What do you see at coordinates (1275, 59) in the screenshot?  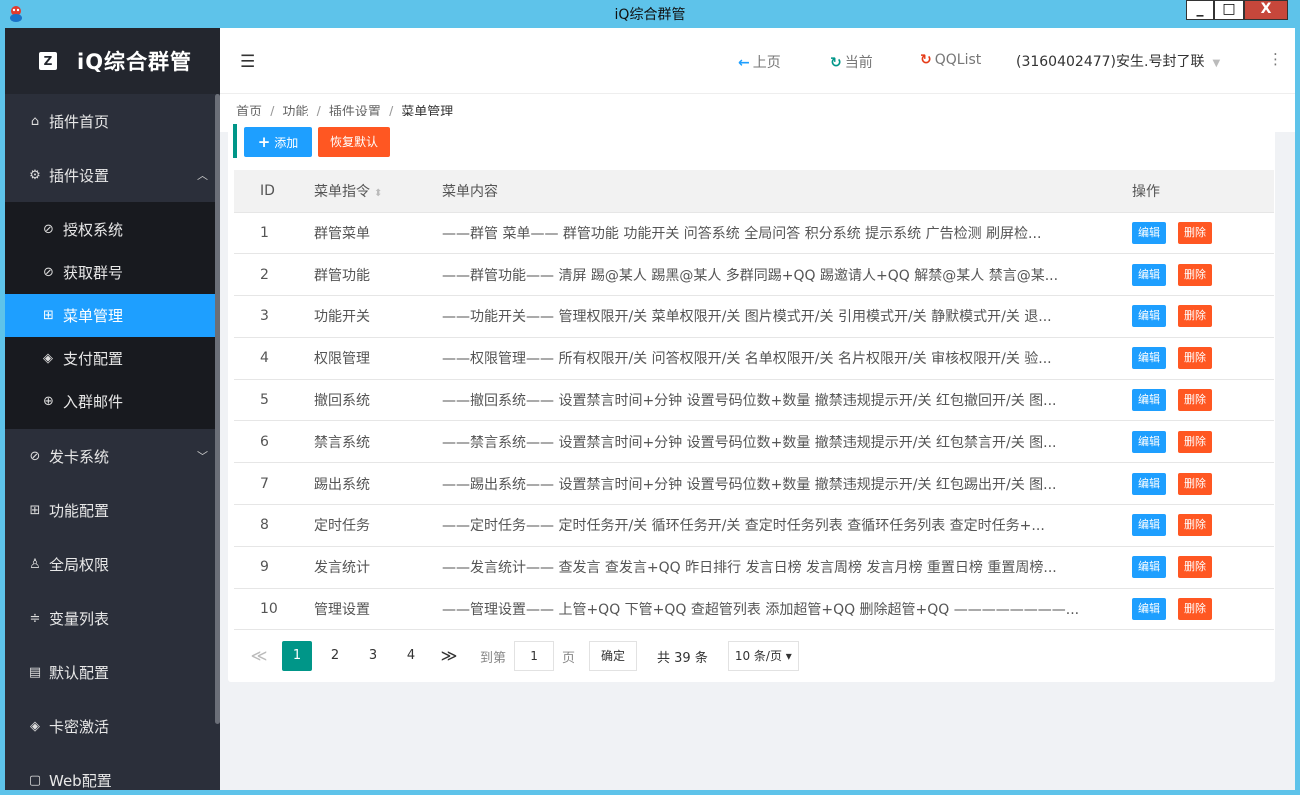 I see `more-vertical-icon: ⋮` at bounding box center [1275, 59].